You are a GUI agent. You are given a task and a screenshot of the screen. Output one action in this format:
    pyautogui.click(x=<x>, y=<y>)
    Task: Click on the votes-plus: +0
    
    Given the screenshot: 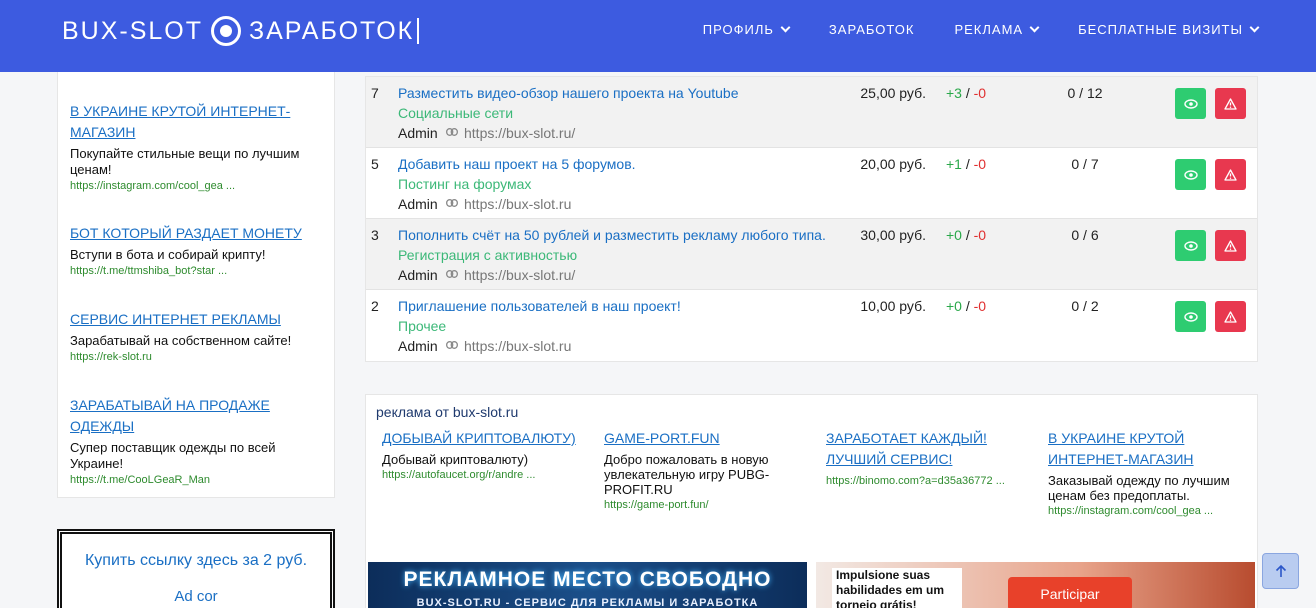 What is the action you would take?
    pyautogui.click(x=954, y=306)
    